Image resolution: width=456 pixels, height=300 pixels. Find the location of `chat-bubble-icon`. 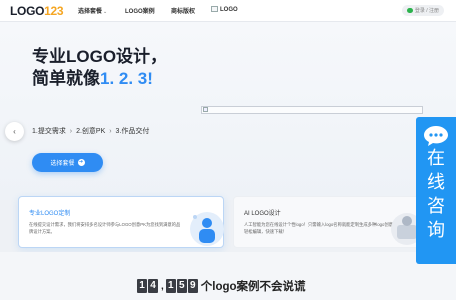

chat-bubble-icon is located at coordinates (436, 136).